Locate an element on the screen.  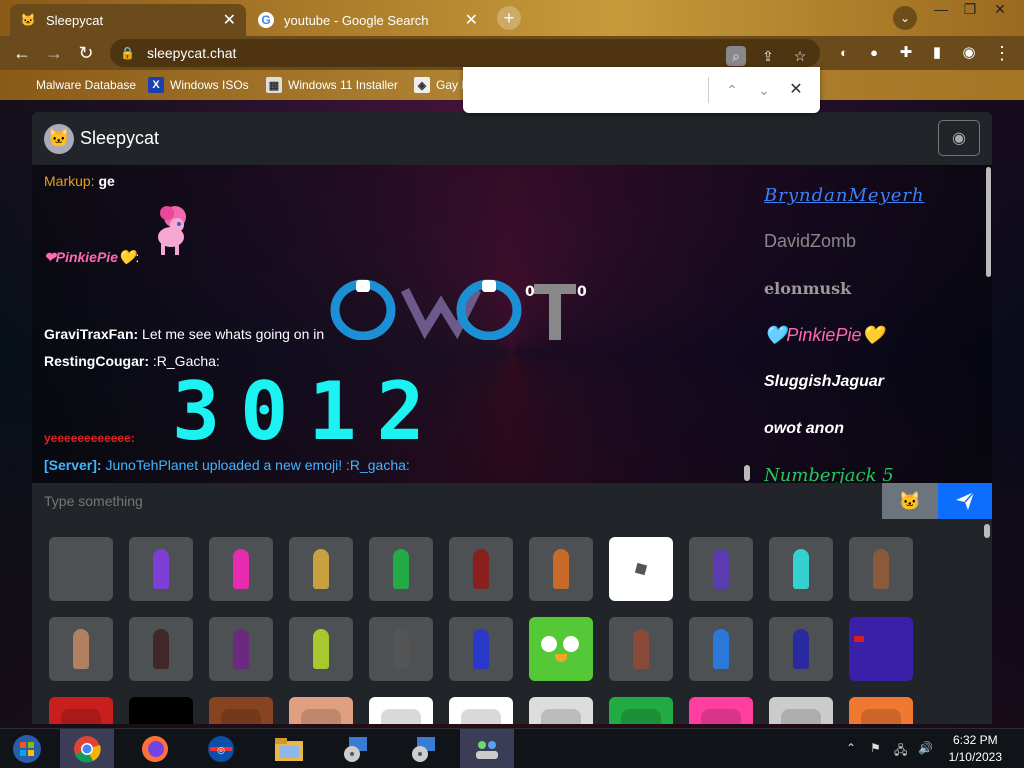
find-next-icon: ⌄ is located at coordinates (764, 90).